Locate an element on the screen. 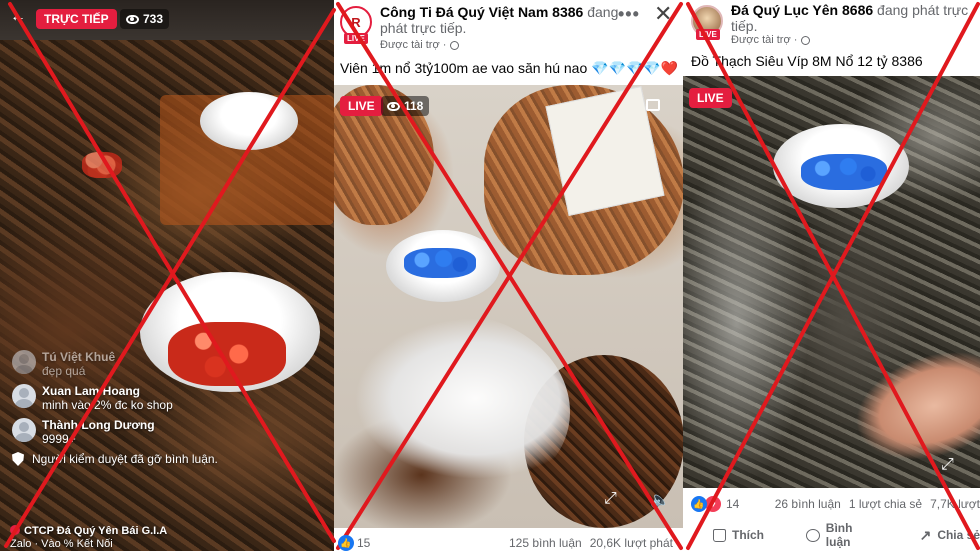  share-button: ↗ Chia sẻ is located at coordinates (950, 535).